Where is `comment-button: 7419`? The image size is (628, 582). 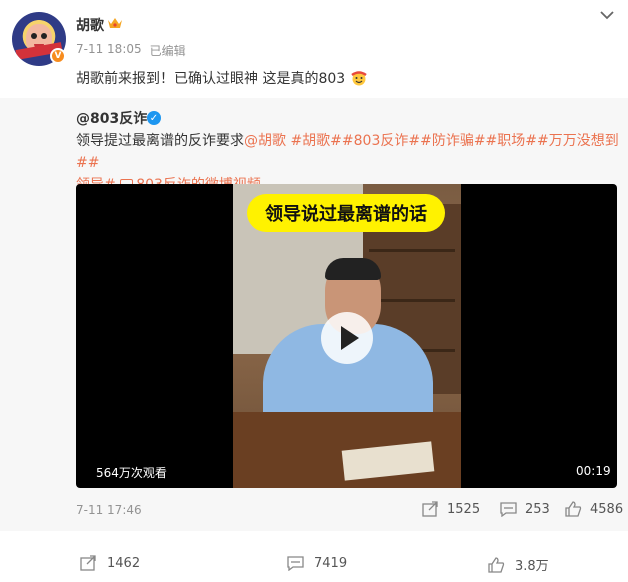 comment-button: 7419 is located at coordinates (317, 563).